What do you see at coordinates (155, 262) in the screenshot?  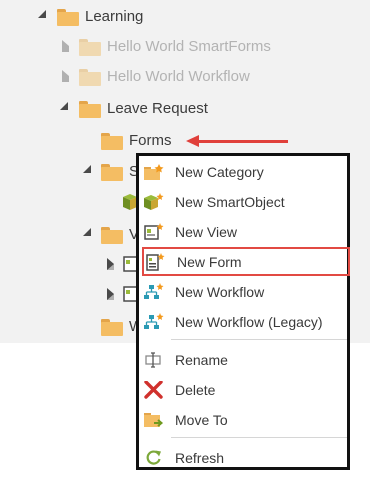 I see `new-form-icon` at bounding box center [155, 262].